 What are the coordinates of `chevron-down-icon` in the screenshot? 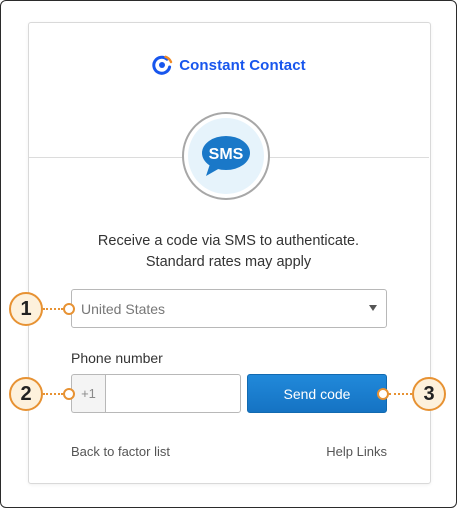 It's located at (373, 308).